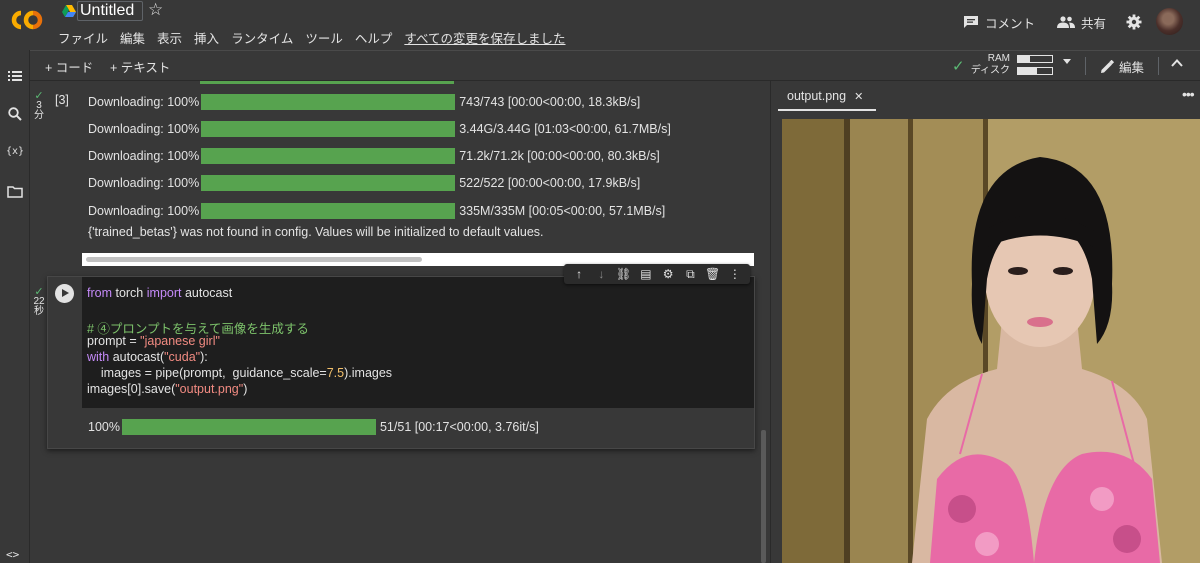 Image resolution: width=1200 pixels, height=563 pixels. Describe the element at coordinates (550, 102) in the screenshot. I see `output-stats: 743/743 [00:00<00:00, 18.3kB/s]` at that location.